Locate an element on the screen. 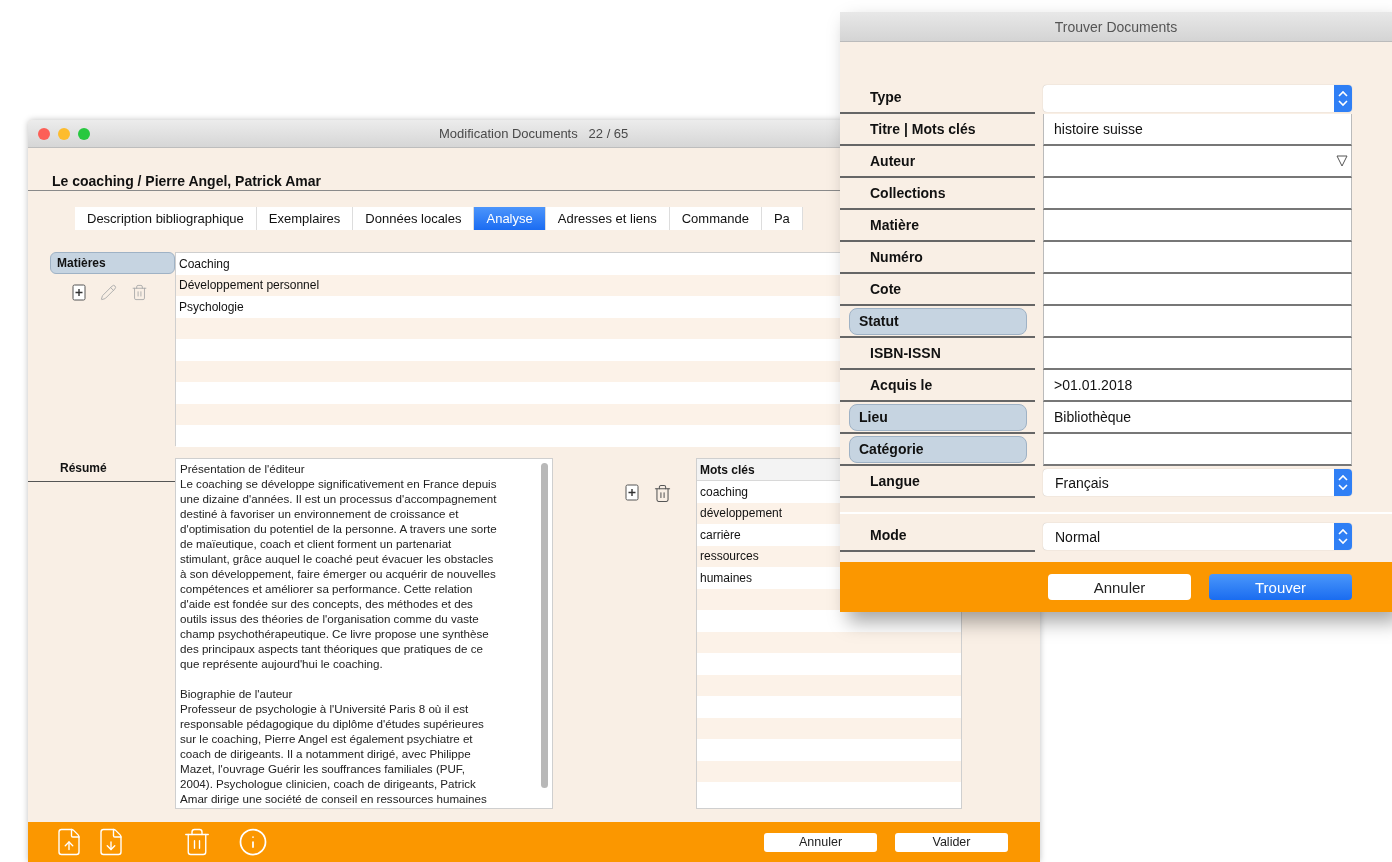  window-title: Modification Documents 22 / 65 is located at coordinates (534, 133).